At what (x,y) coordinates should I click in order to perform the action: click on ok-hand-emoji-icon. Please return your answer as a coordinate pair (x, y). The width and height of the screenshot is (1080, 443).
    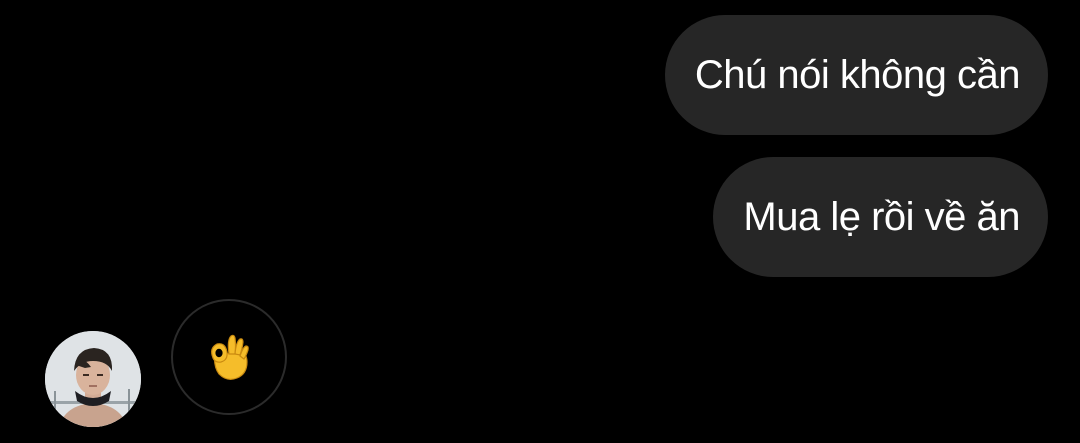
    Looking at the image, I should click on (230, 357).